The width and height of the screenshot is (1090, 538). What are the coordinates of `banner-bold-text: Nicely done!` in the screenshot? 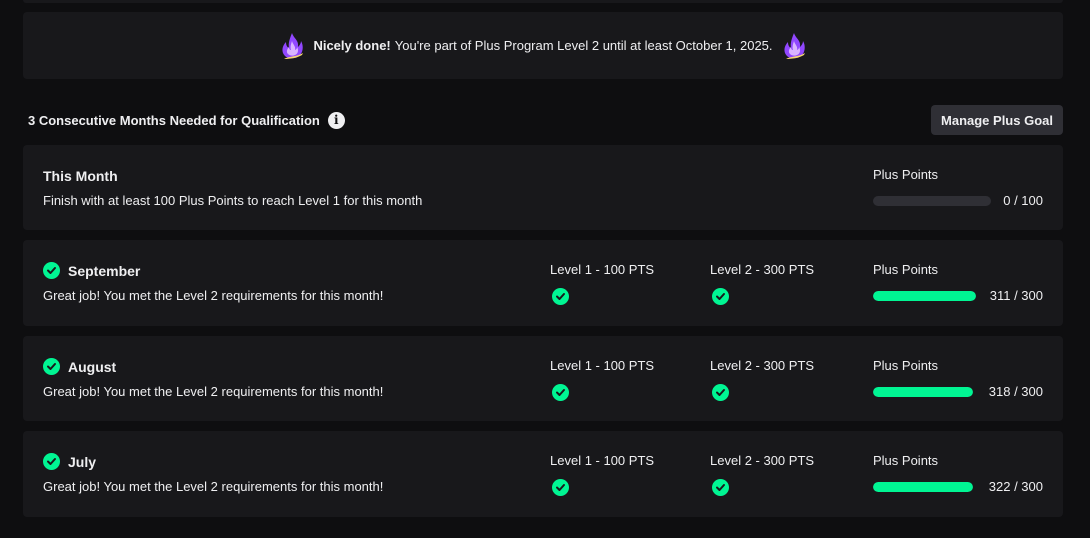 It's located at (352, 45).